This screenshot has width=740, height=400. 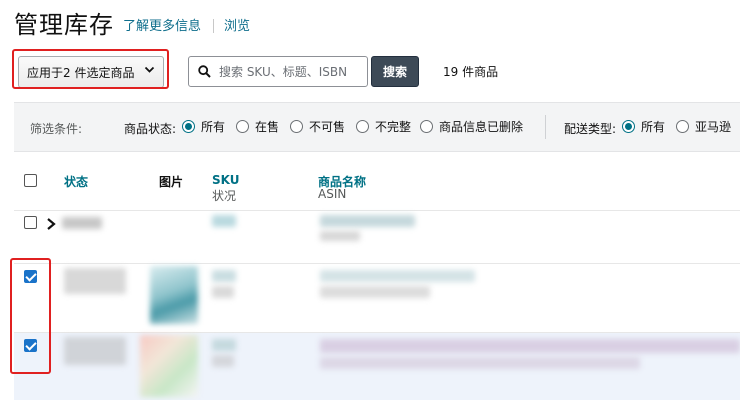 What do you see at coordinates (471, 126) in the screenshot?
I see `status-radio-deleted: 商品信息已删除` at bounding box center [471, 126].